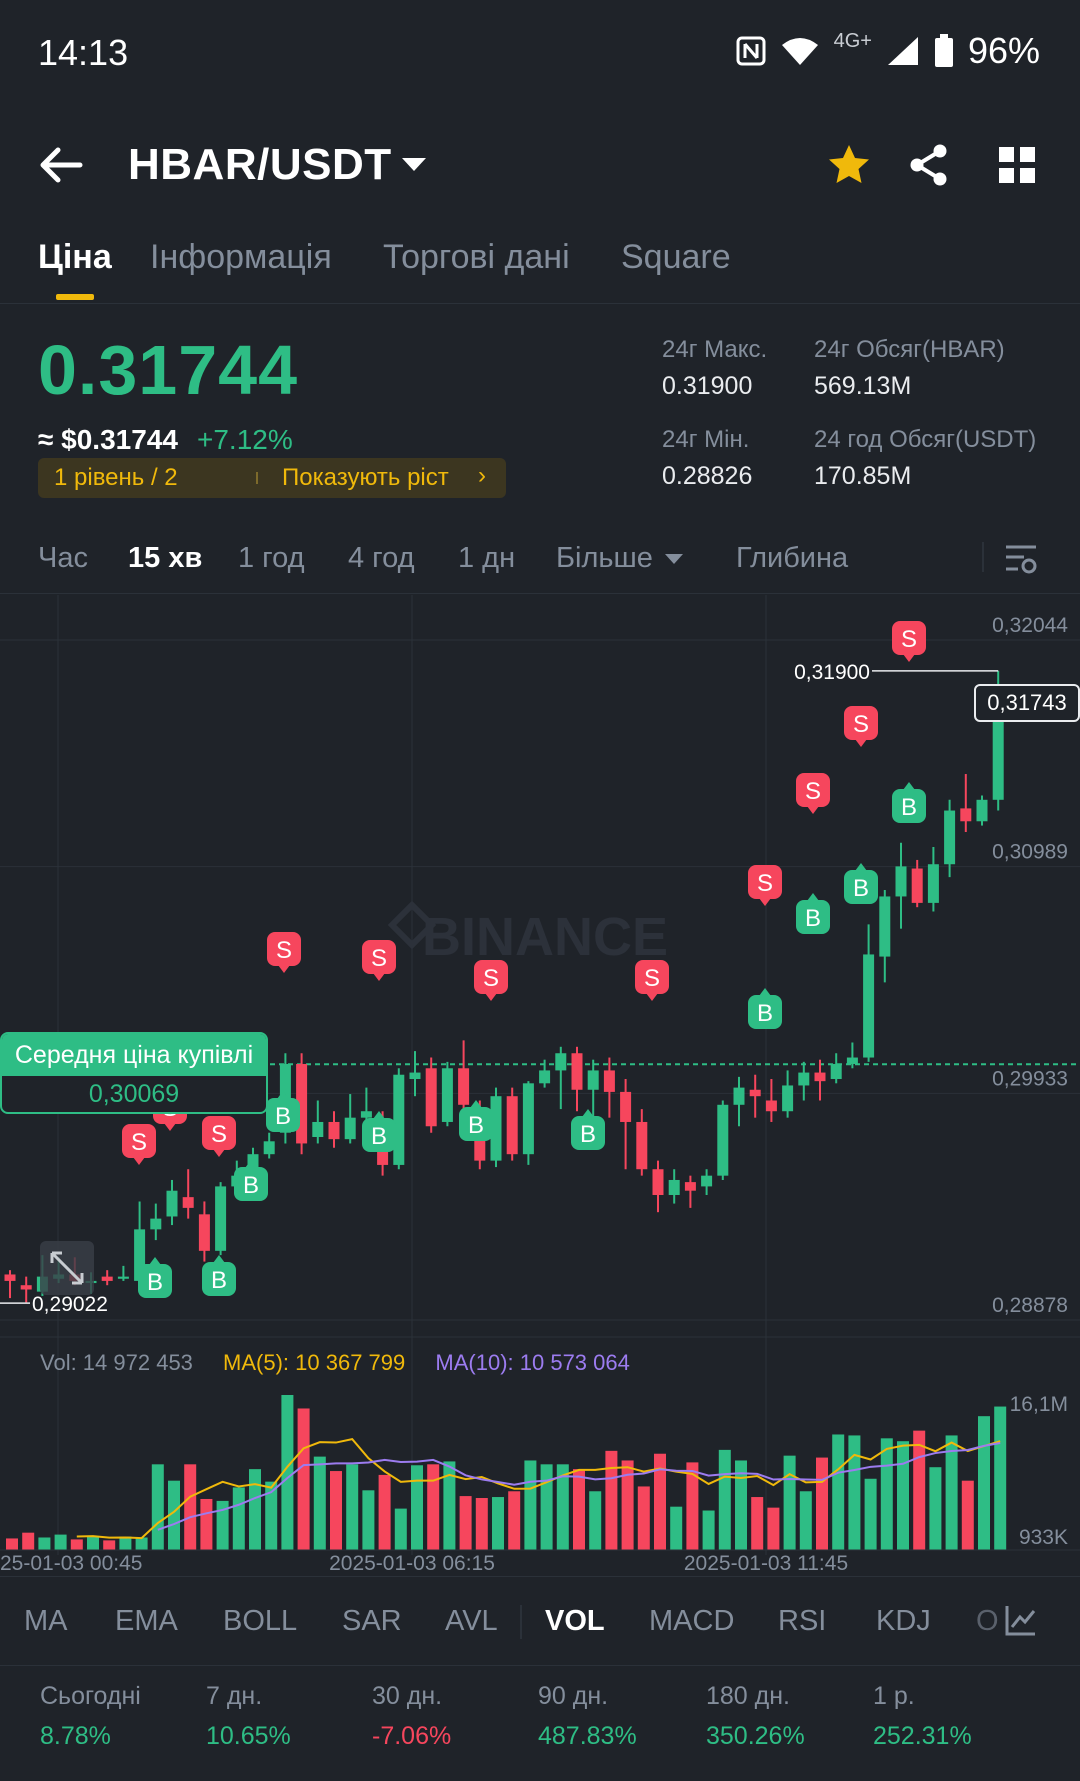 The height and width of the screenshot is (1781, 1080). I want to click on network-type: 4G+, so click(852, 40).